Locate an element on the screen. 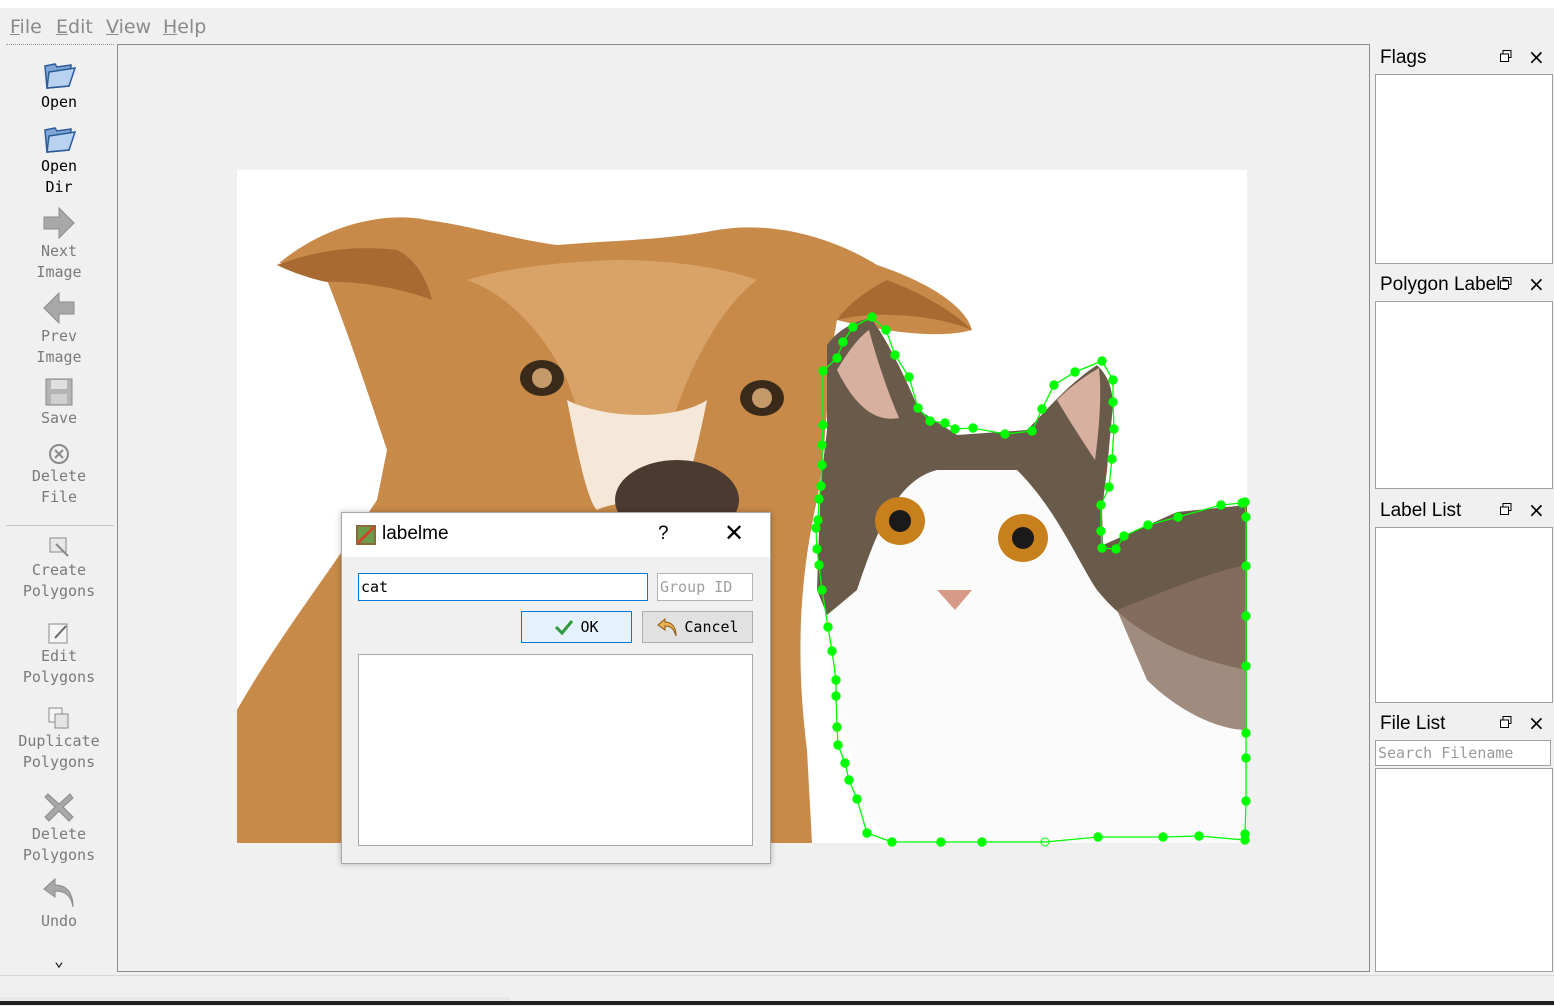 The height and width of the screenshot is (1006, 1554). label-list is located at coordinates (1464, 615).